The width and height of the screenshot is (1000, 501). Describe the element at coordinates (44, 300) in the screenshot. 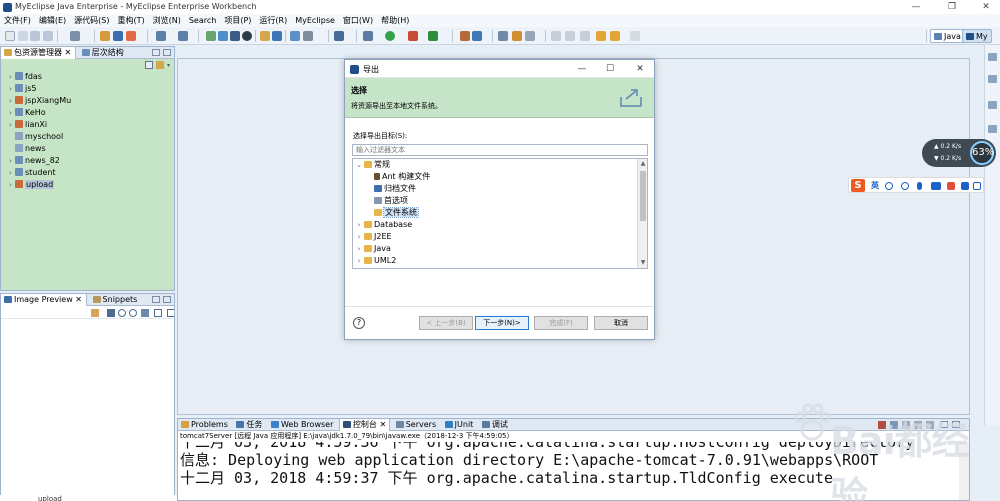

I see `tab-image-preview: Image Preview ✕` at that location.